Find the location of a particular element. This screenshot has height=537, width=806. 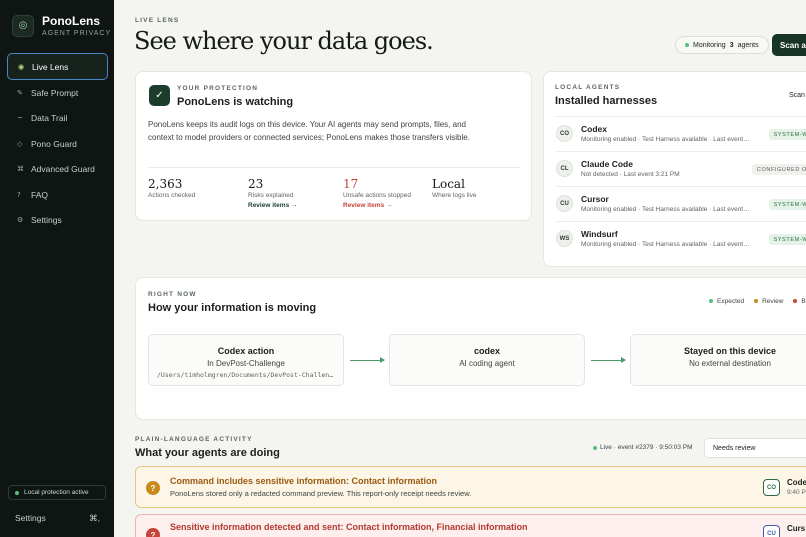

local-protection-badge: Local protection active is located at coordinates (57, 492).